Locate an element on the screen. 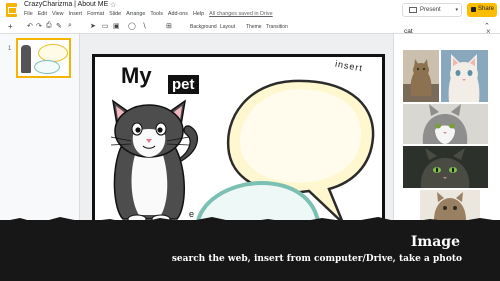  dark-cat-image is located at coordinates (445, 167).